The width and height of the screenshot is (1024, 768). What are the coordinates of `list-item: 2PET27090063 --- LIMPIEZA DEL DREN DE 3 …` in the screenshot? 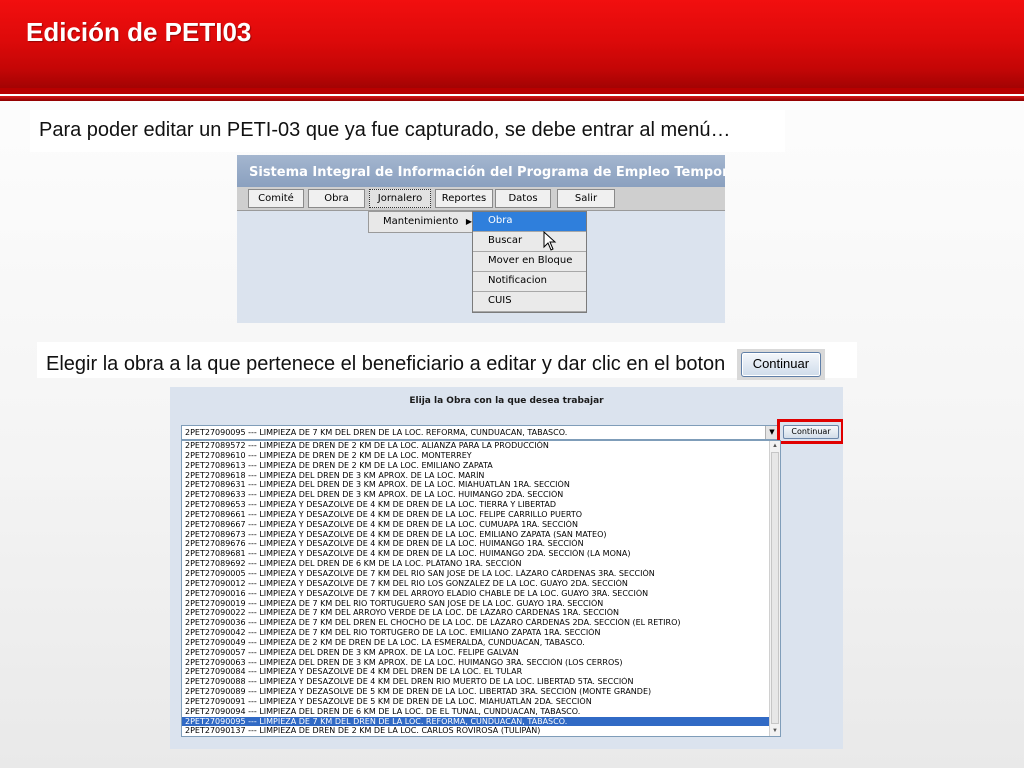 It's located at (481, 663).